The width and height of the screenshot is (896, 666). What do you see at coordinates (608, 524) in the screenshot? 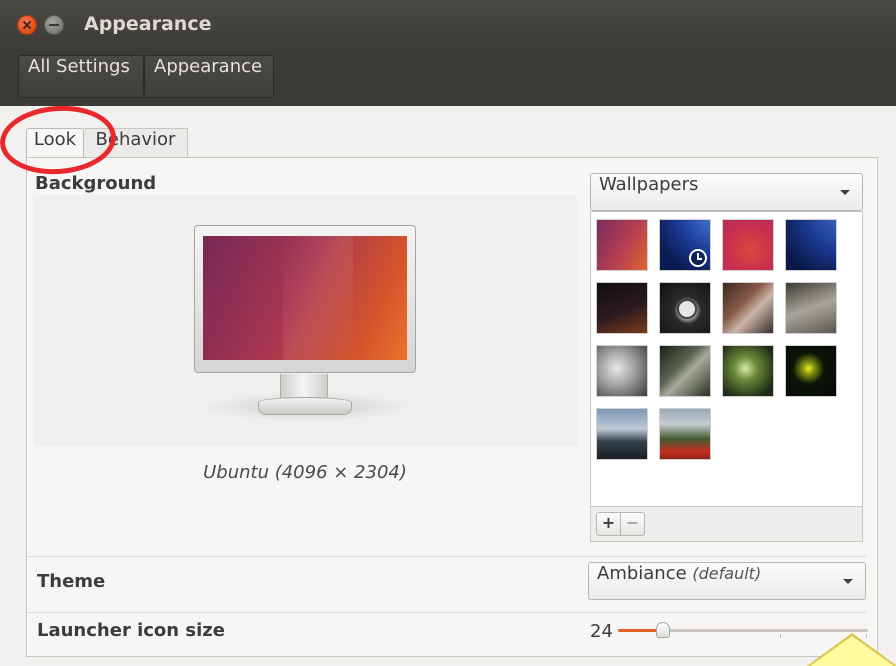
I see `add-wallpaper-button: +` at bounding box center [608, 524].